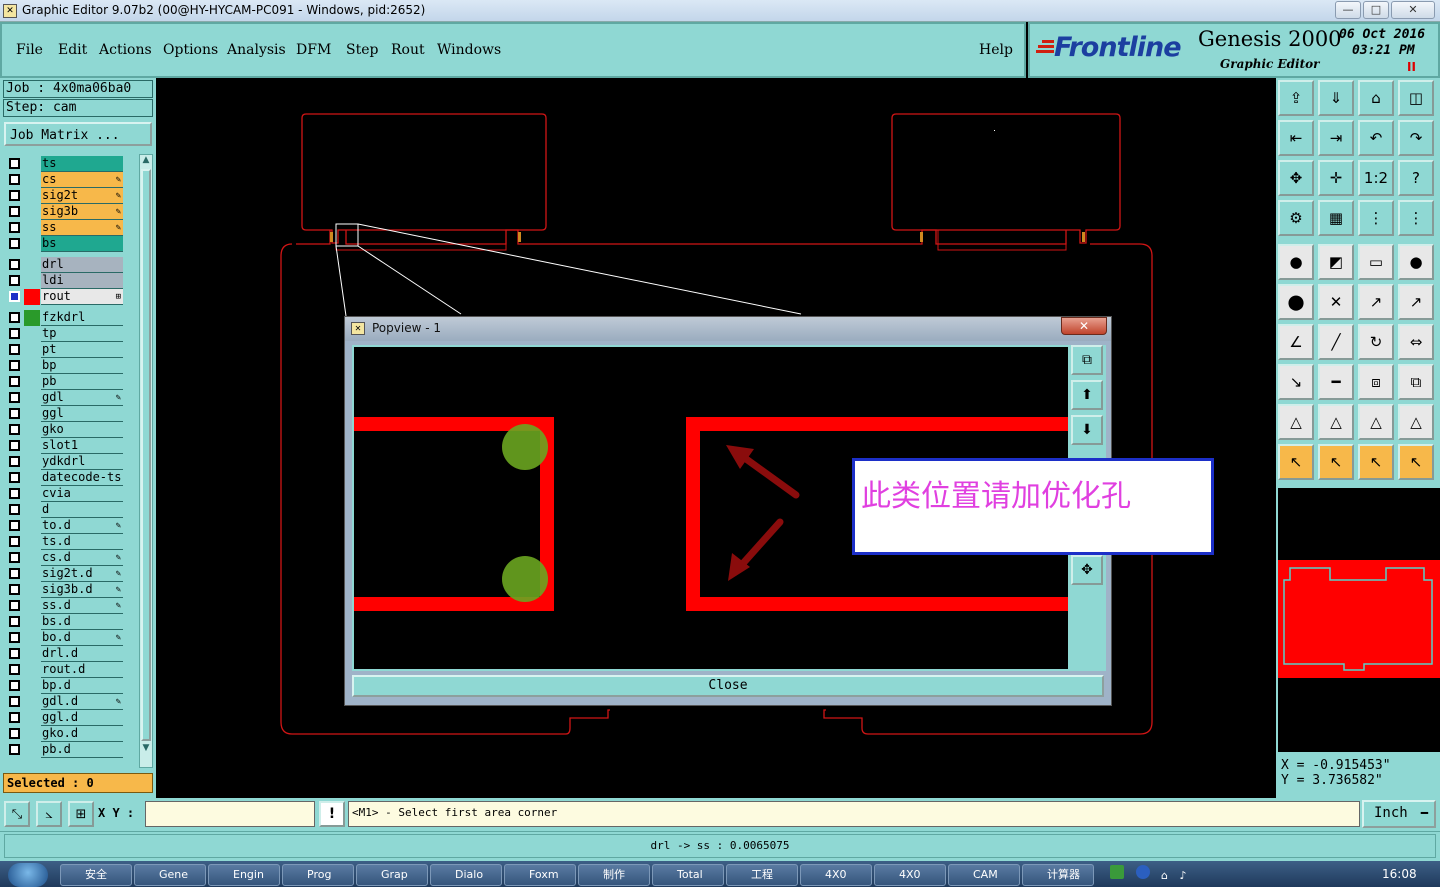 Image resolution: width=1440 pixels, height=887 pixels. What do you see at coordinates (1399, 874) in the screenshot?
I see `clock: 16:08` at bounding box center [1399, 874].